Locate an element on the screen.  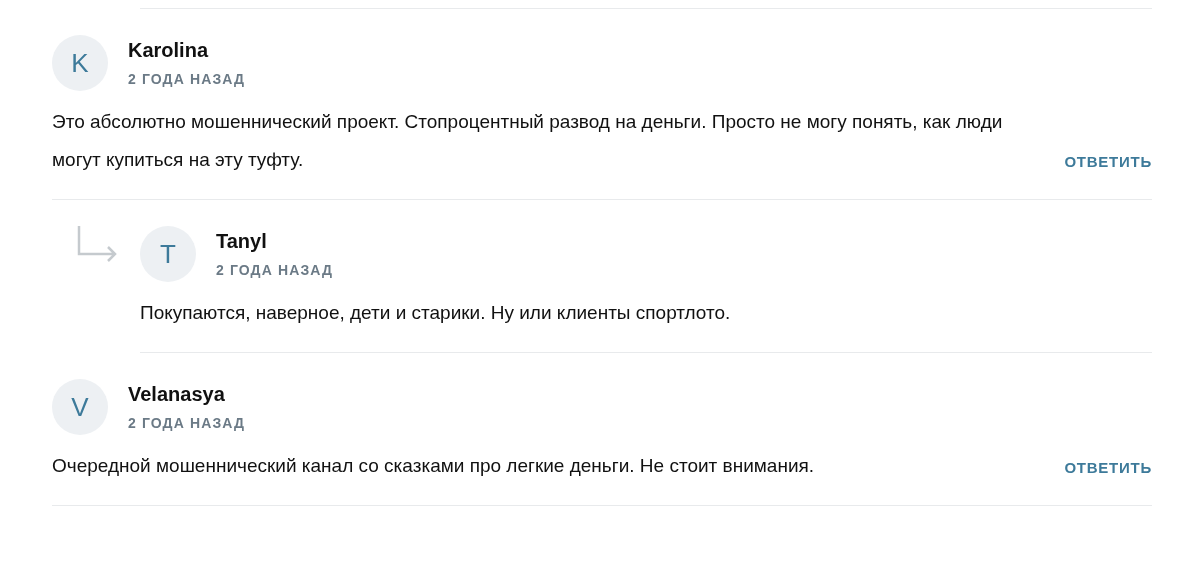
avatar: K is located at coordinates (80, 63).